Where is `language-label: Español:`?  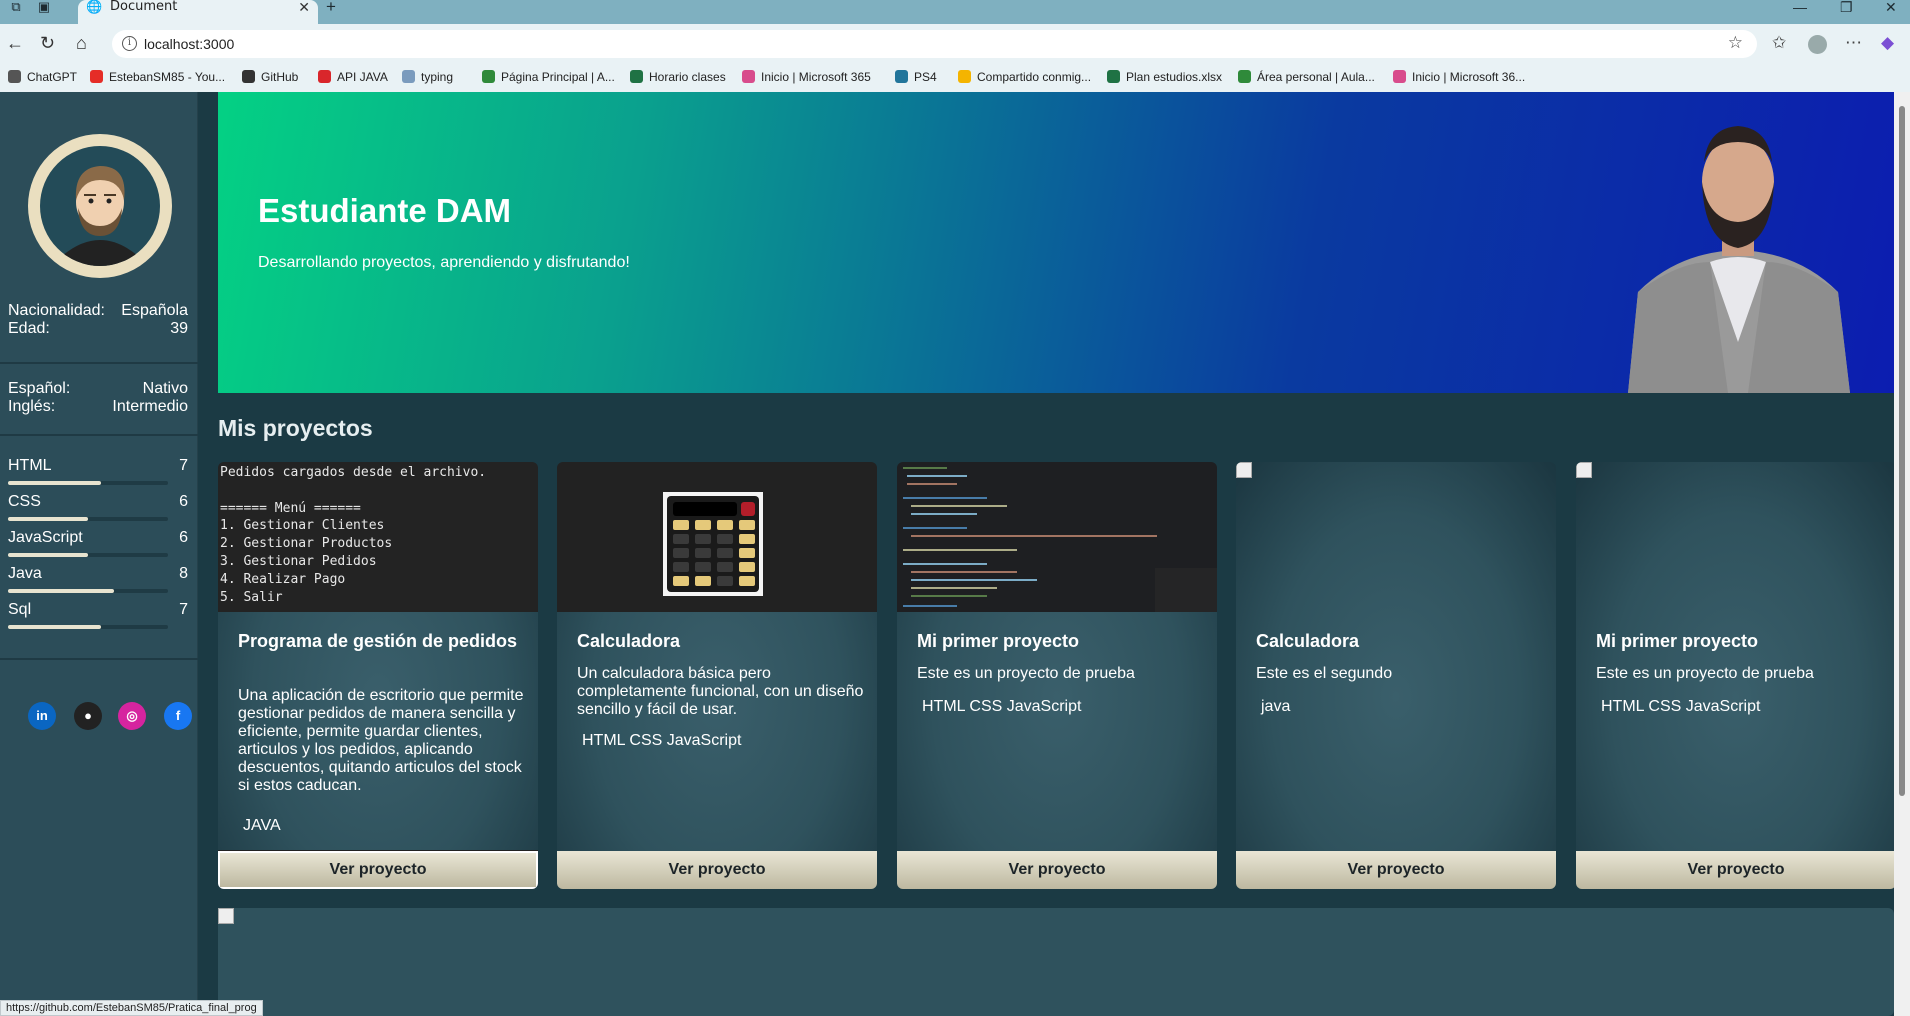
language-label: Español: is located at coordinates (39, 388).